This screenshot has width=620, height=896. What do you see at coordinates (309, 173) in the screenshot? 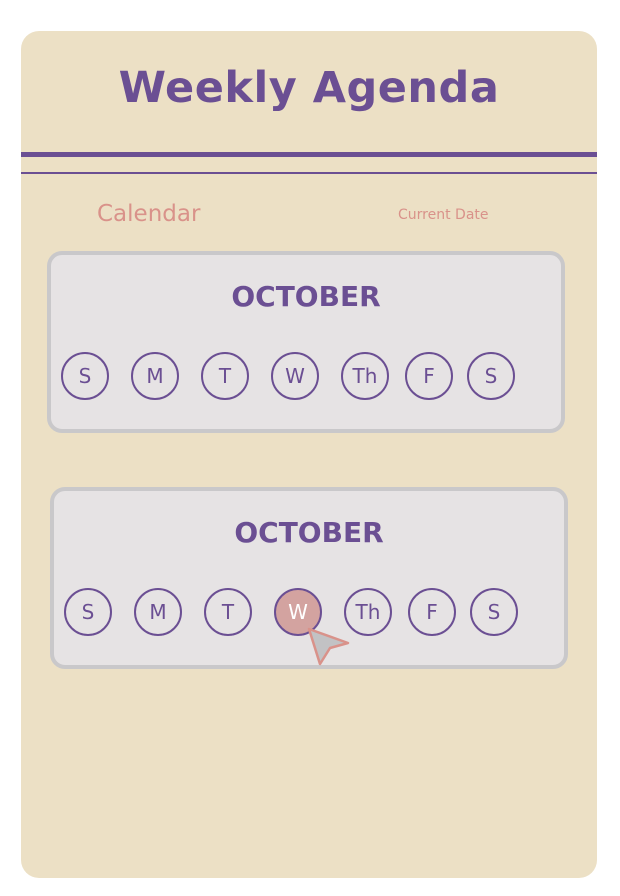
I see `header-divider-thin` at bounding box center [309, 173].